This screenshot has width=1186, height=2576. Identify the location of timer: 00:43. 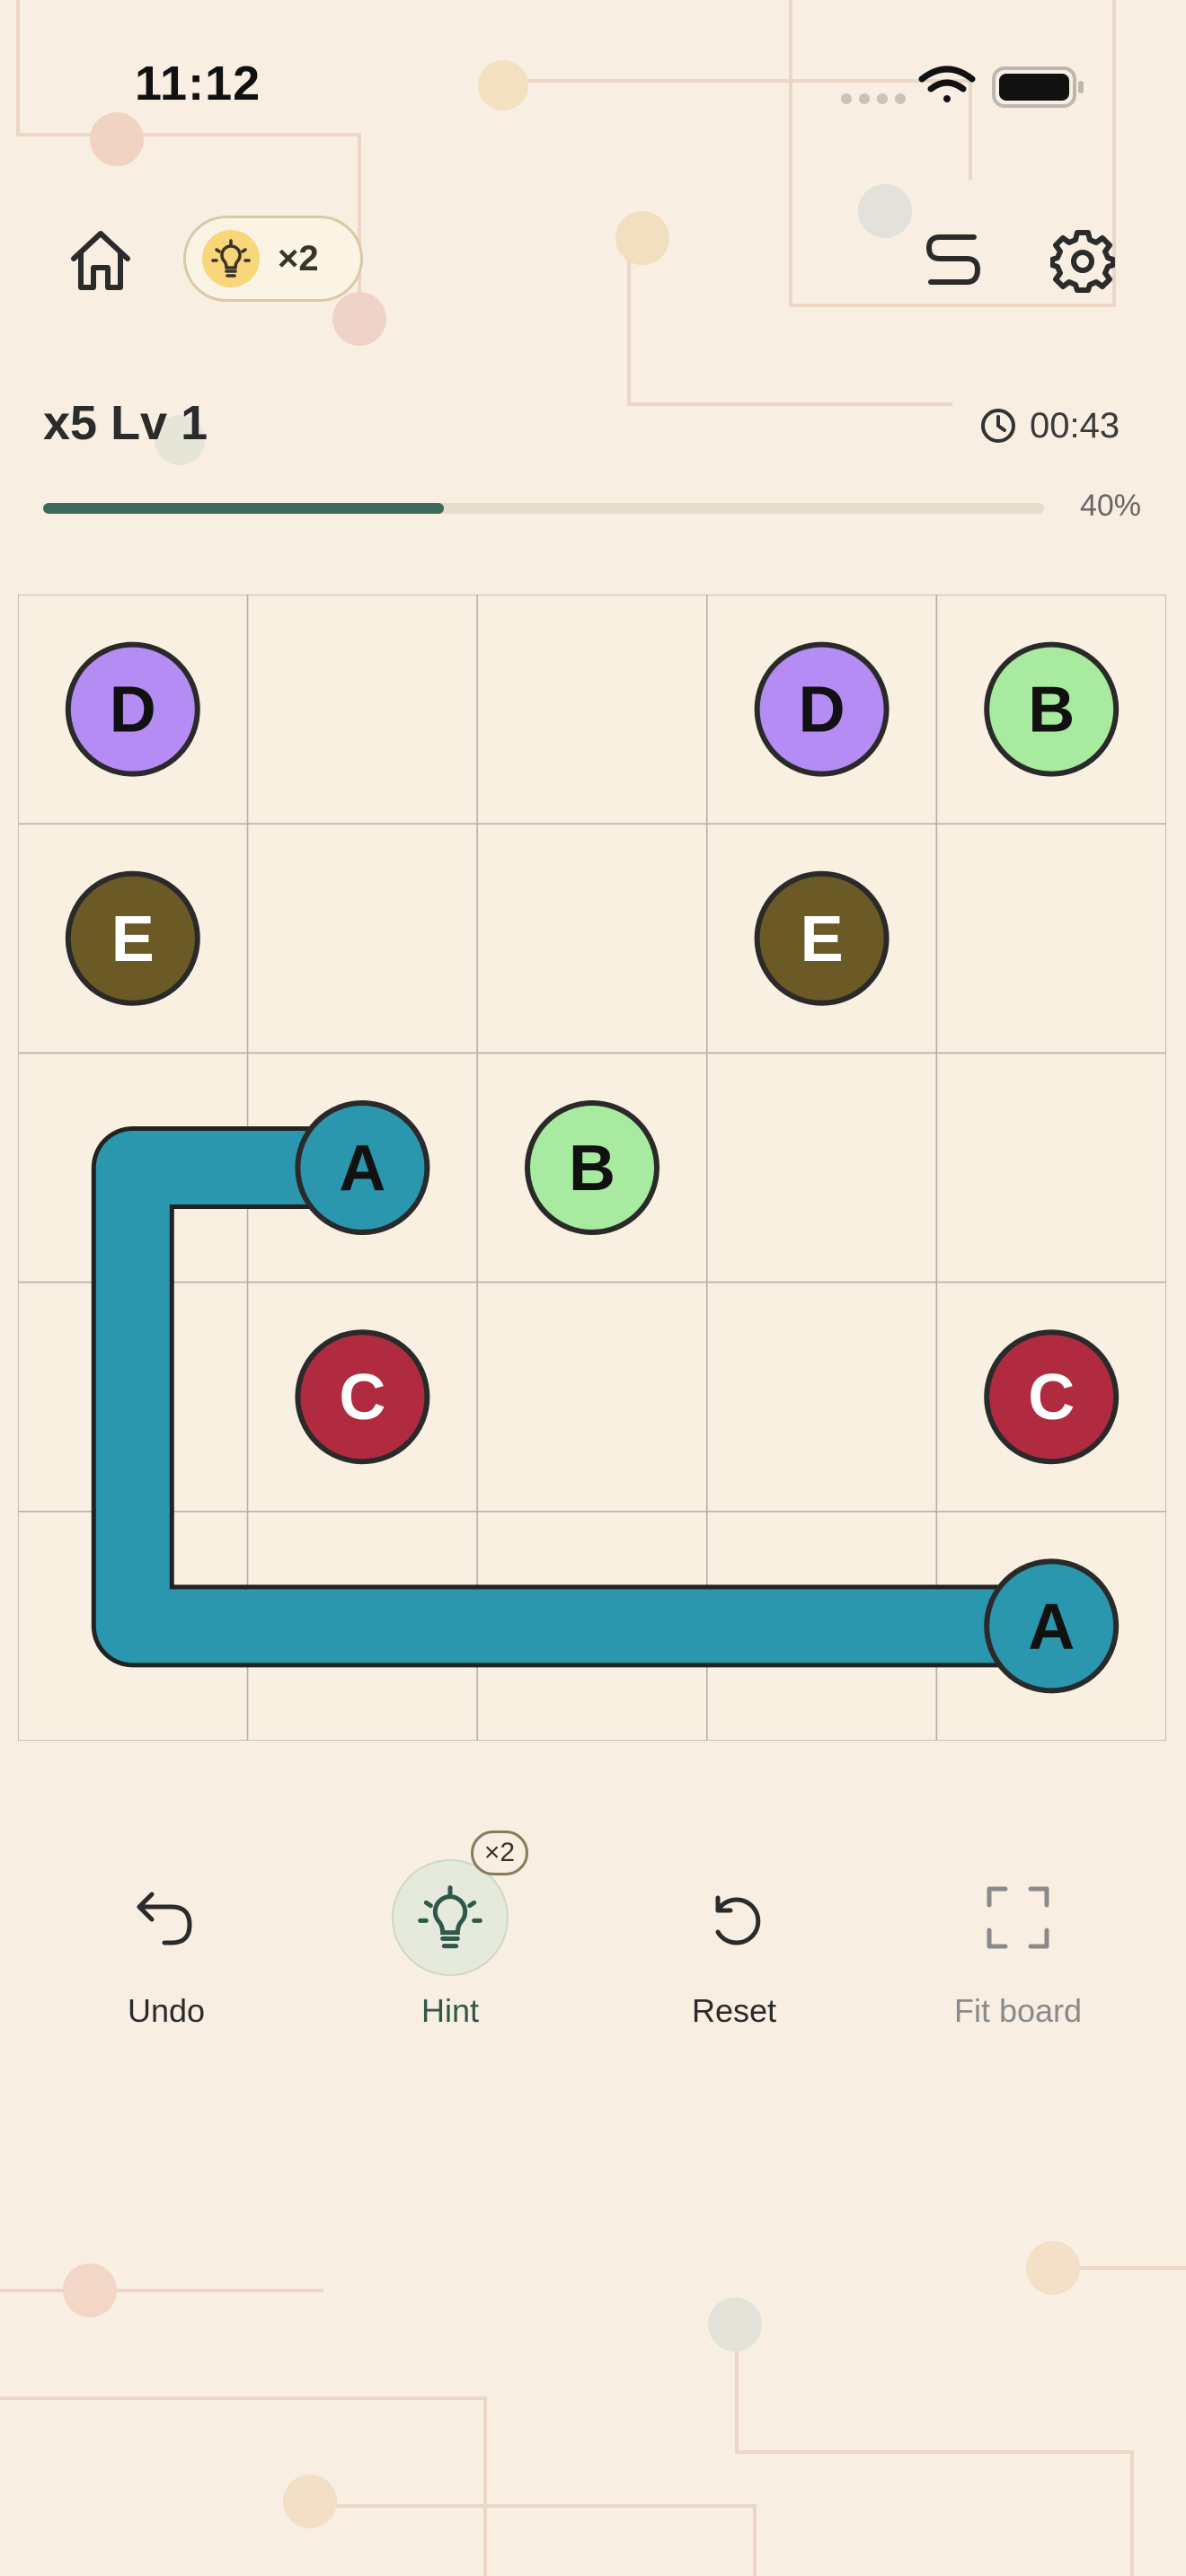
(1049, 426).